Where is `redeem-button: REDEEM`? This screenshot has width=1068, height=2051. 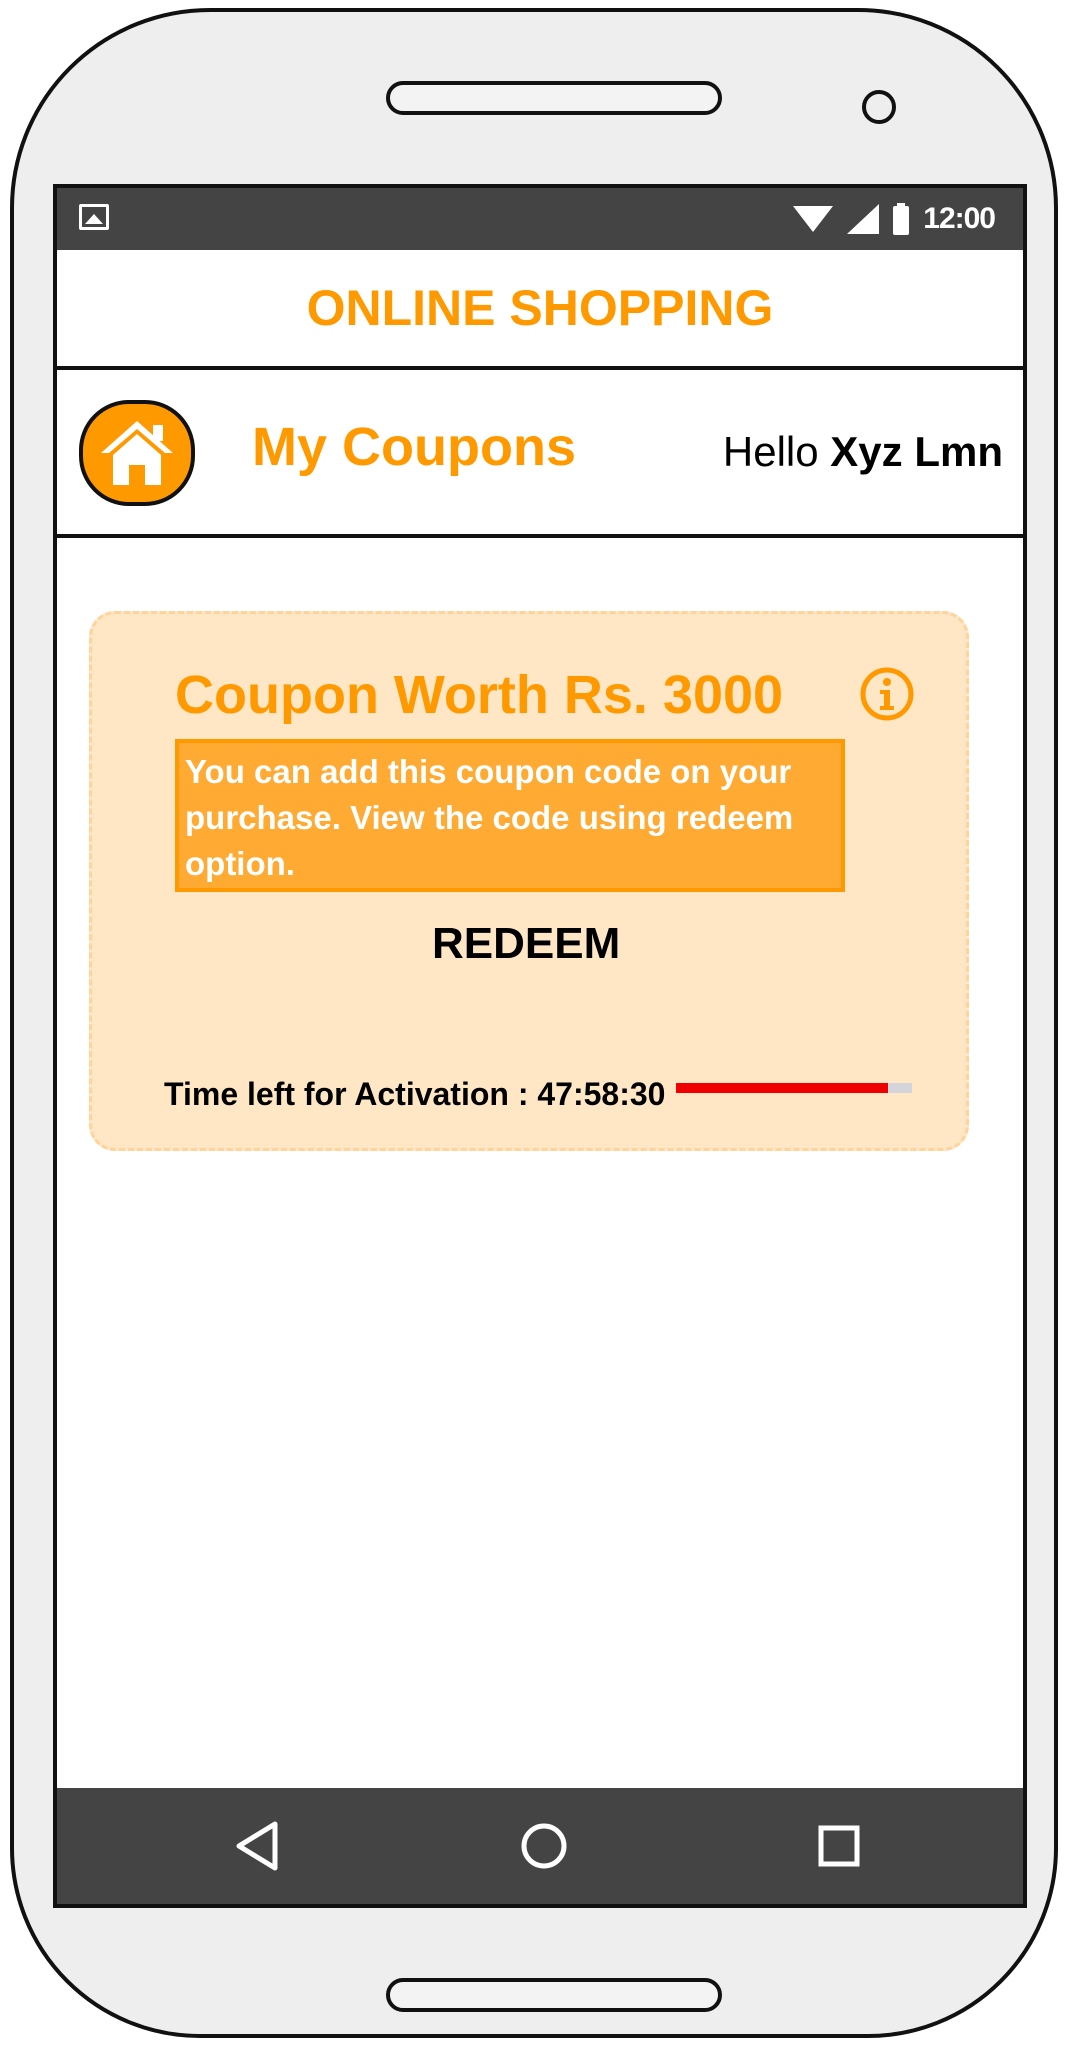 redeem-button: REDEEM is located at coordinates (526, 944).